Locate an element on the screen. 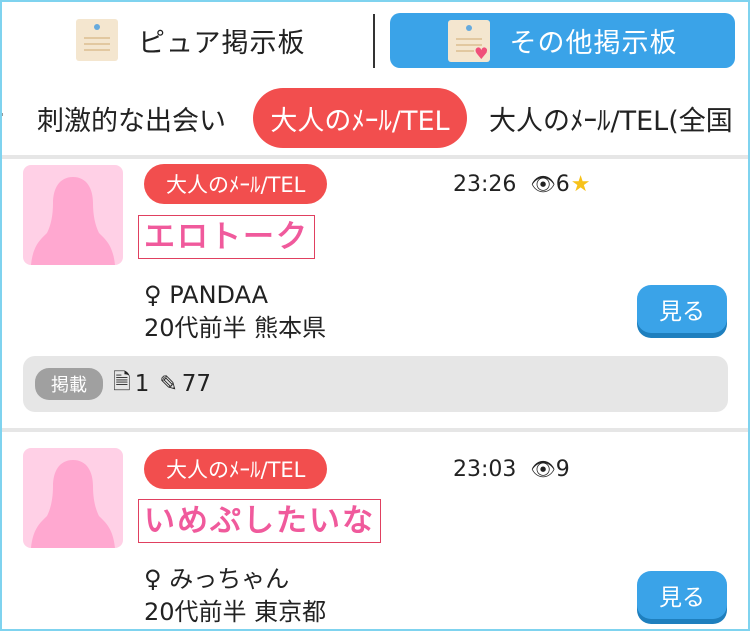 The image size is (750, 631). board-tab-other: ♥ その他掲示板 is located at coordinates (562, 40).